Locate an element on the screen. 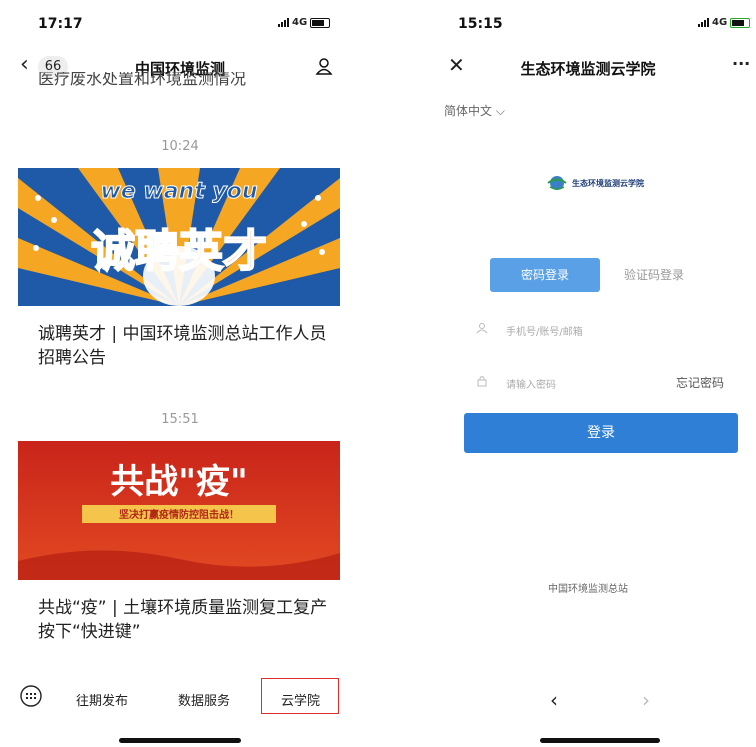  password-input: 请输入密码 is located at coordinates (531, 383).